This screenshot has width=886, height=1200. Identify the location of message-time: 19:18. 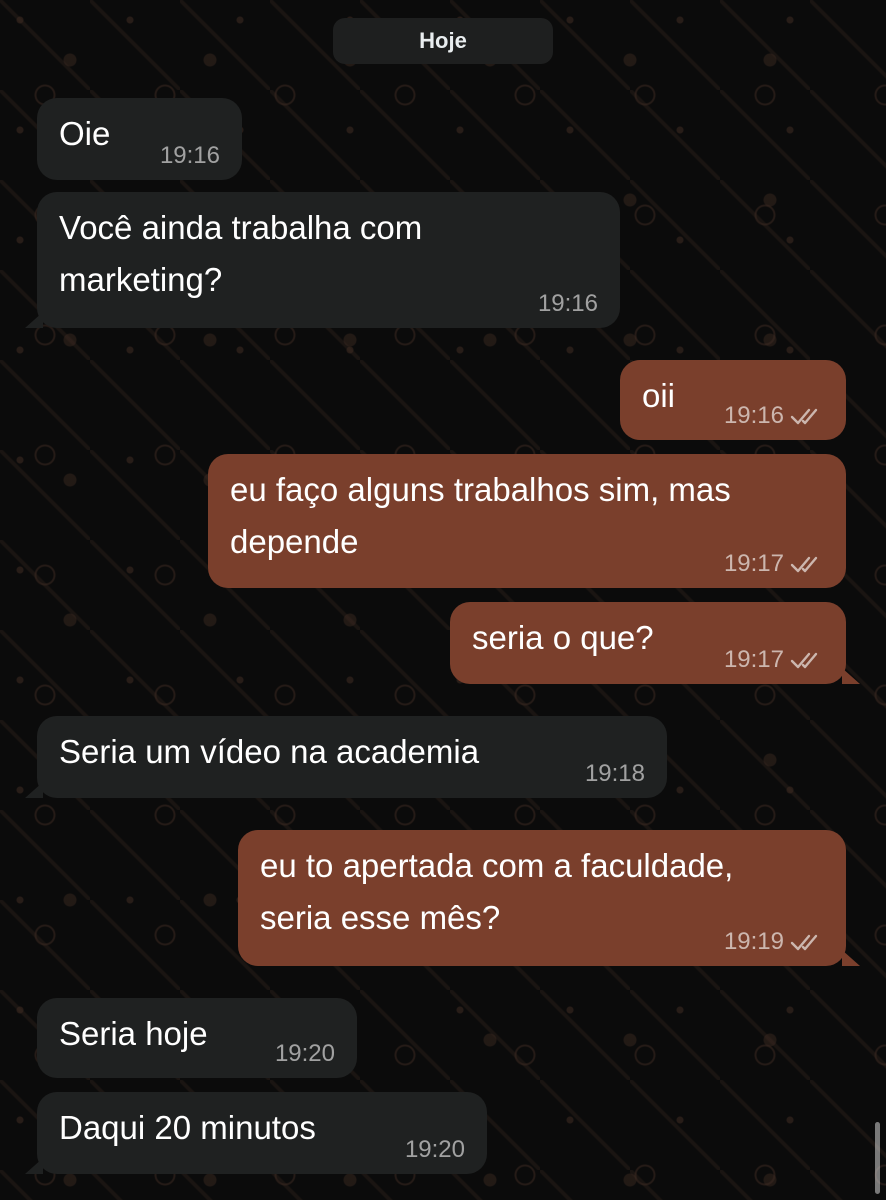
(614, 773).